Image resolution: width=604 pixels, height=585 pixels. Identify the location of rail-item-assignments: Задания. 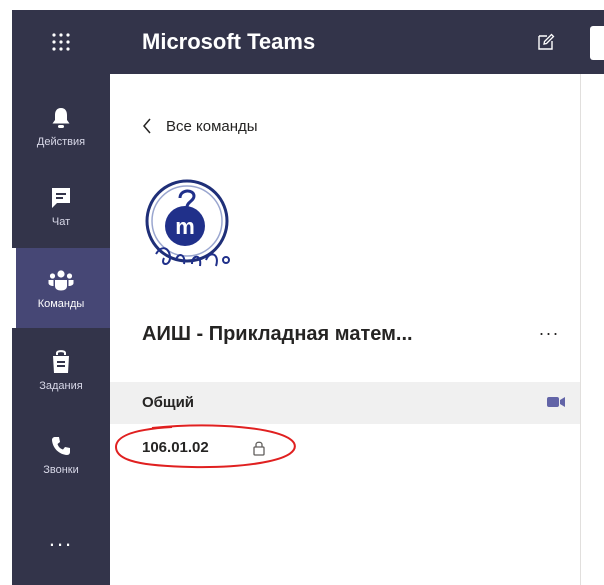
(61, 370).